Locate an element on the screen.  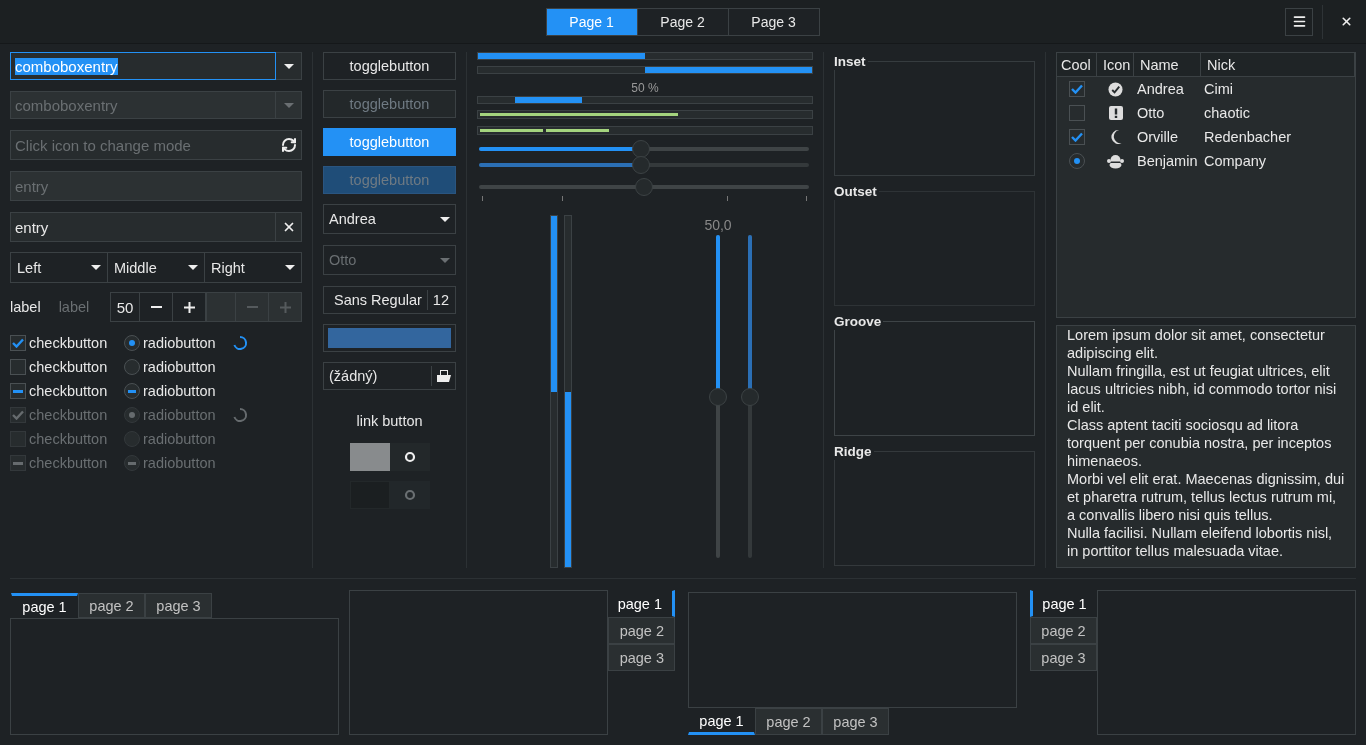
dropdown-button: Andrea is located at coordinates (389, 219).